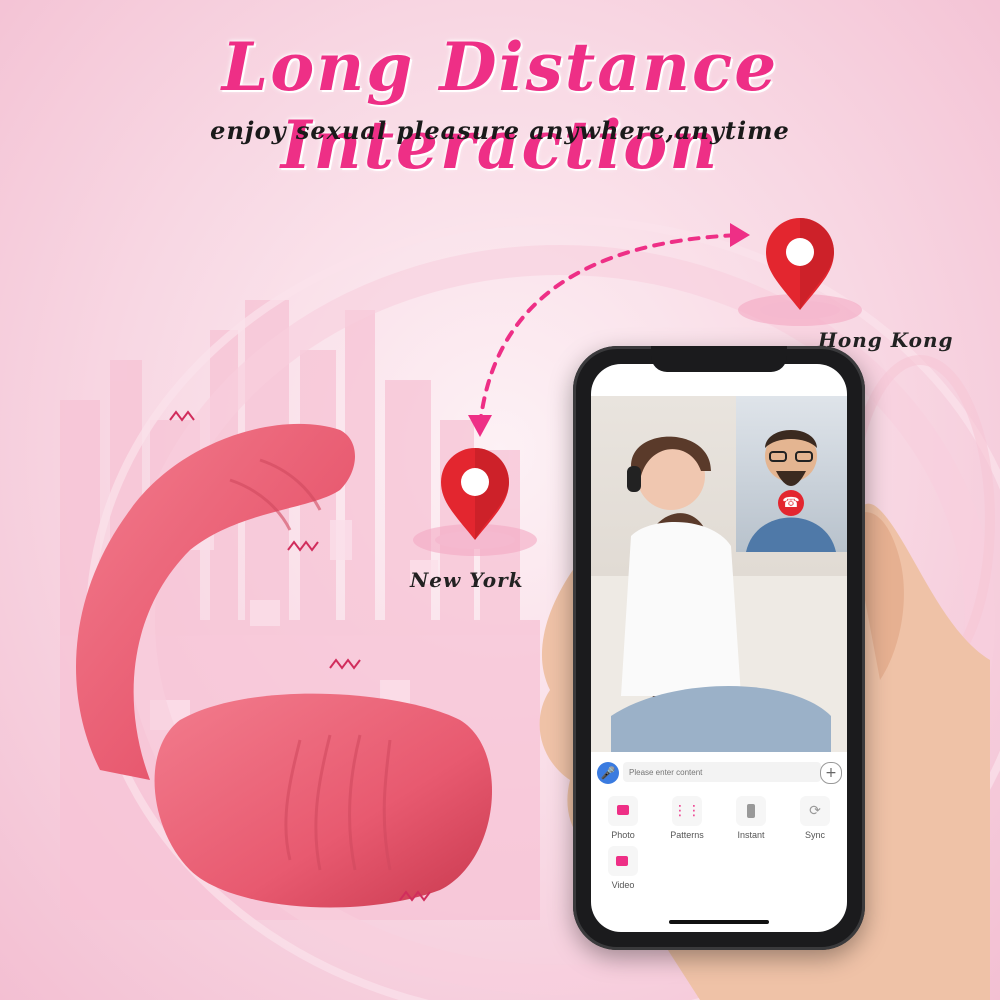  What do you see at coordinates (623, 835) in the screenshot?
I see `feature-label: Photo` at bounding box center [623, 835].